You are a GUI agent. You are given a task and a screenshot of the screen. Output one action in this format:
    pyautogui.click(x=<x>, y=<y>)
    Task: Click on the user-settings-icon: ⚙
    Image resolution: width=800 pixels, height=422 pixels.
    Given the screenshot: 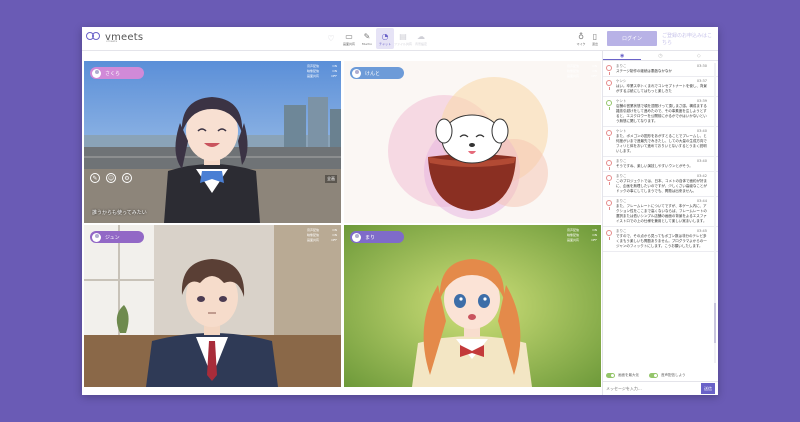 What is the action you would take?
    pyautogui.click(x=127, y=178)
    